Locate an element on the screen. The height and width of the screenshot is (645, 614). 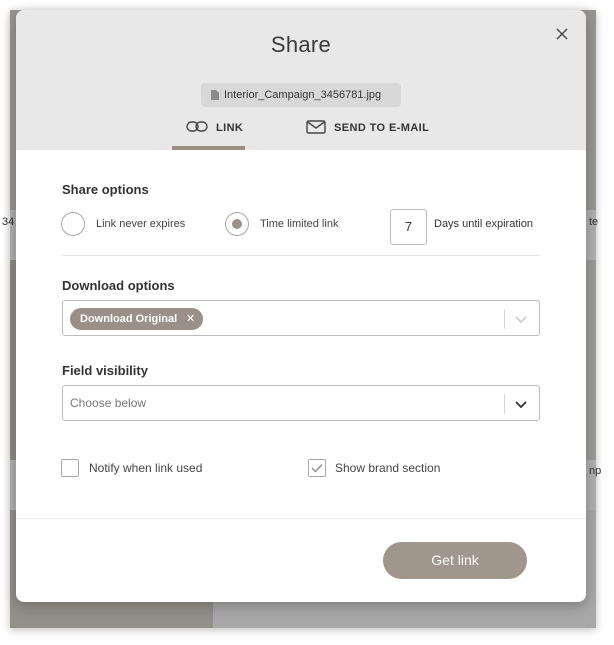
checkmark-icon is located at coordinates (317, 468).